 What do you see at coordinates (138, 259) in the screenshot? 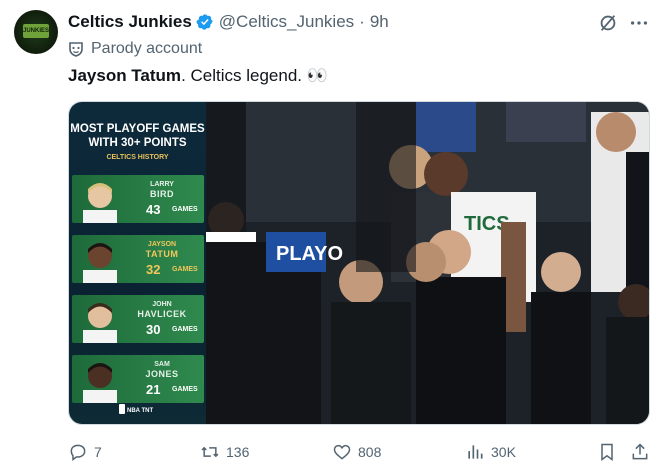
I see `player-card: JAYSON TATUM 32 GAMES` at bounding box center [138, 259].